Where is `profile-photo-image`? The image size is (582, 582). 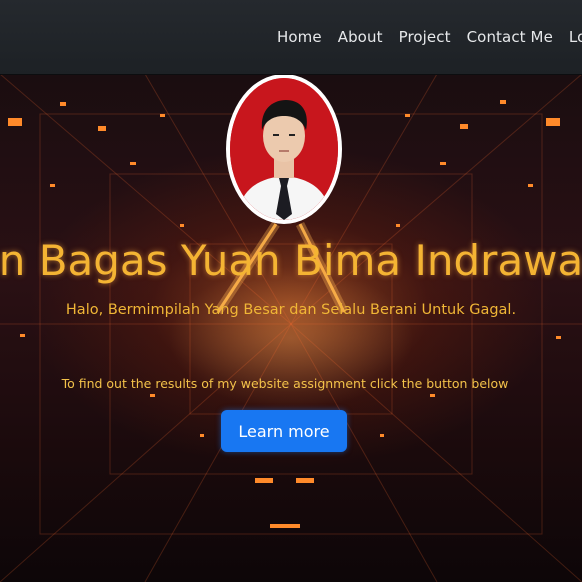 profile-photo-image is located at coordinates (284, 149).